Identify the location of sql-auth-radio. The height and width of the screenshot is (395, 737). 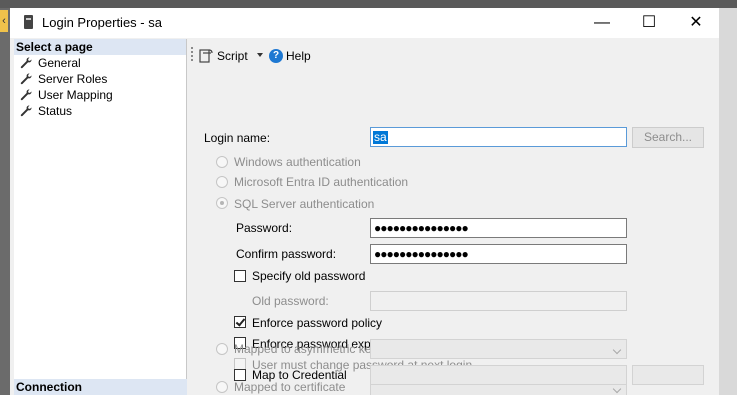
(222, 203).